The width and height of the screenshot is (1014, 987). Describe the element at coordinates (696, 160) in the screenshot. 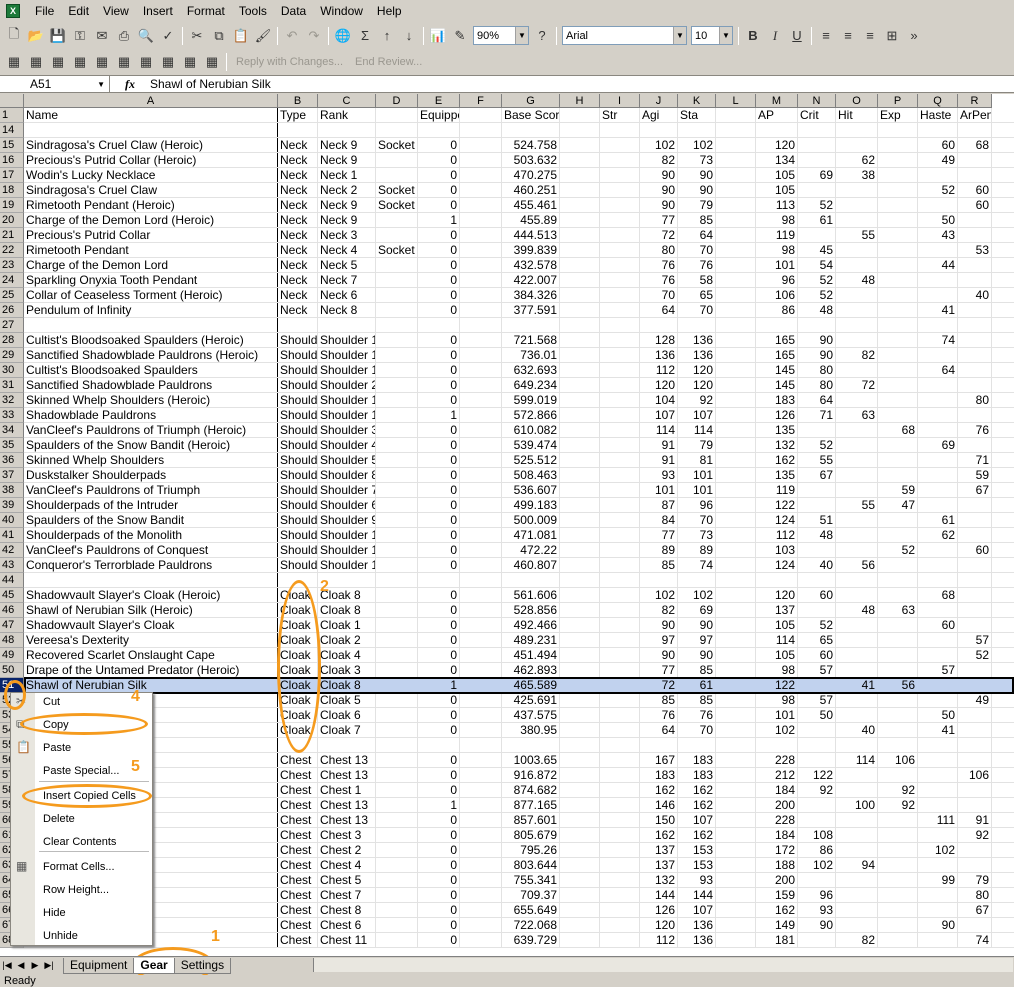

I see `table-cell: 73` at that location.